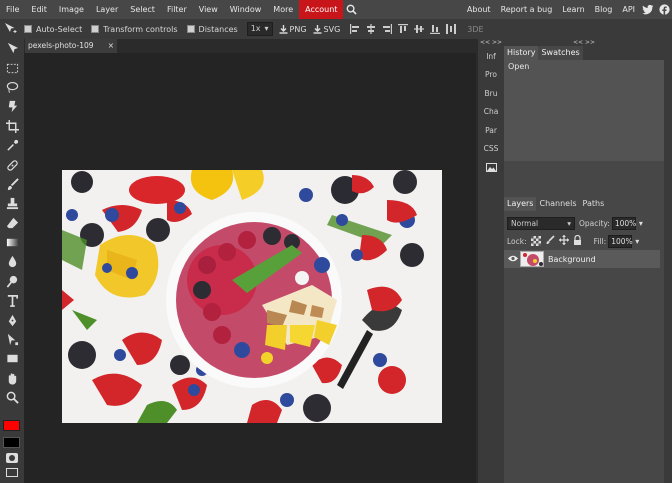  What do you see at coordinates (12, 472) in the screenshot?
I see `screen-mode-icon` at bounding box center [12, 472].